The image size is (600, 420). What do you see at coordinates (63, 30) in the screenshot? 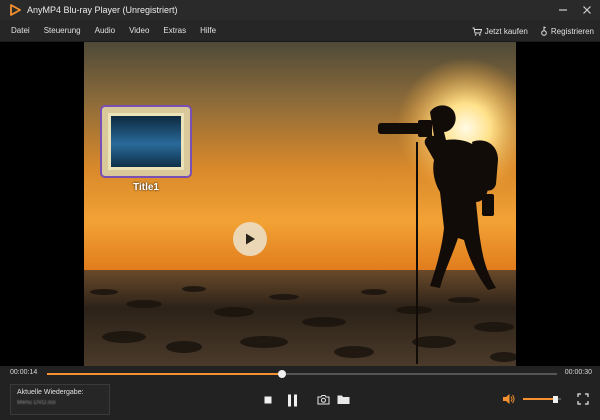
I see `menu-steuerung: Steuerung` at bounding box center [63, 30].